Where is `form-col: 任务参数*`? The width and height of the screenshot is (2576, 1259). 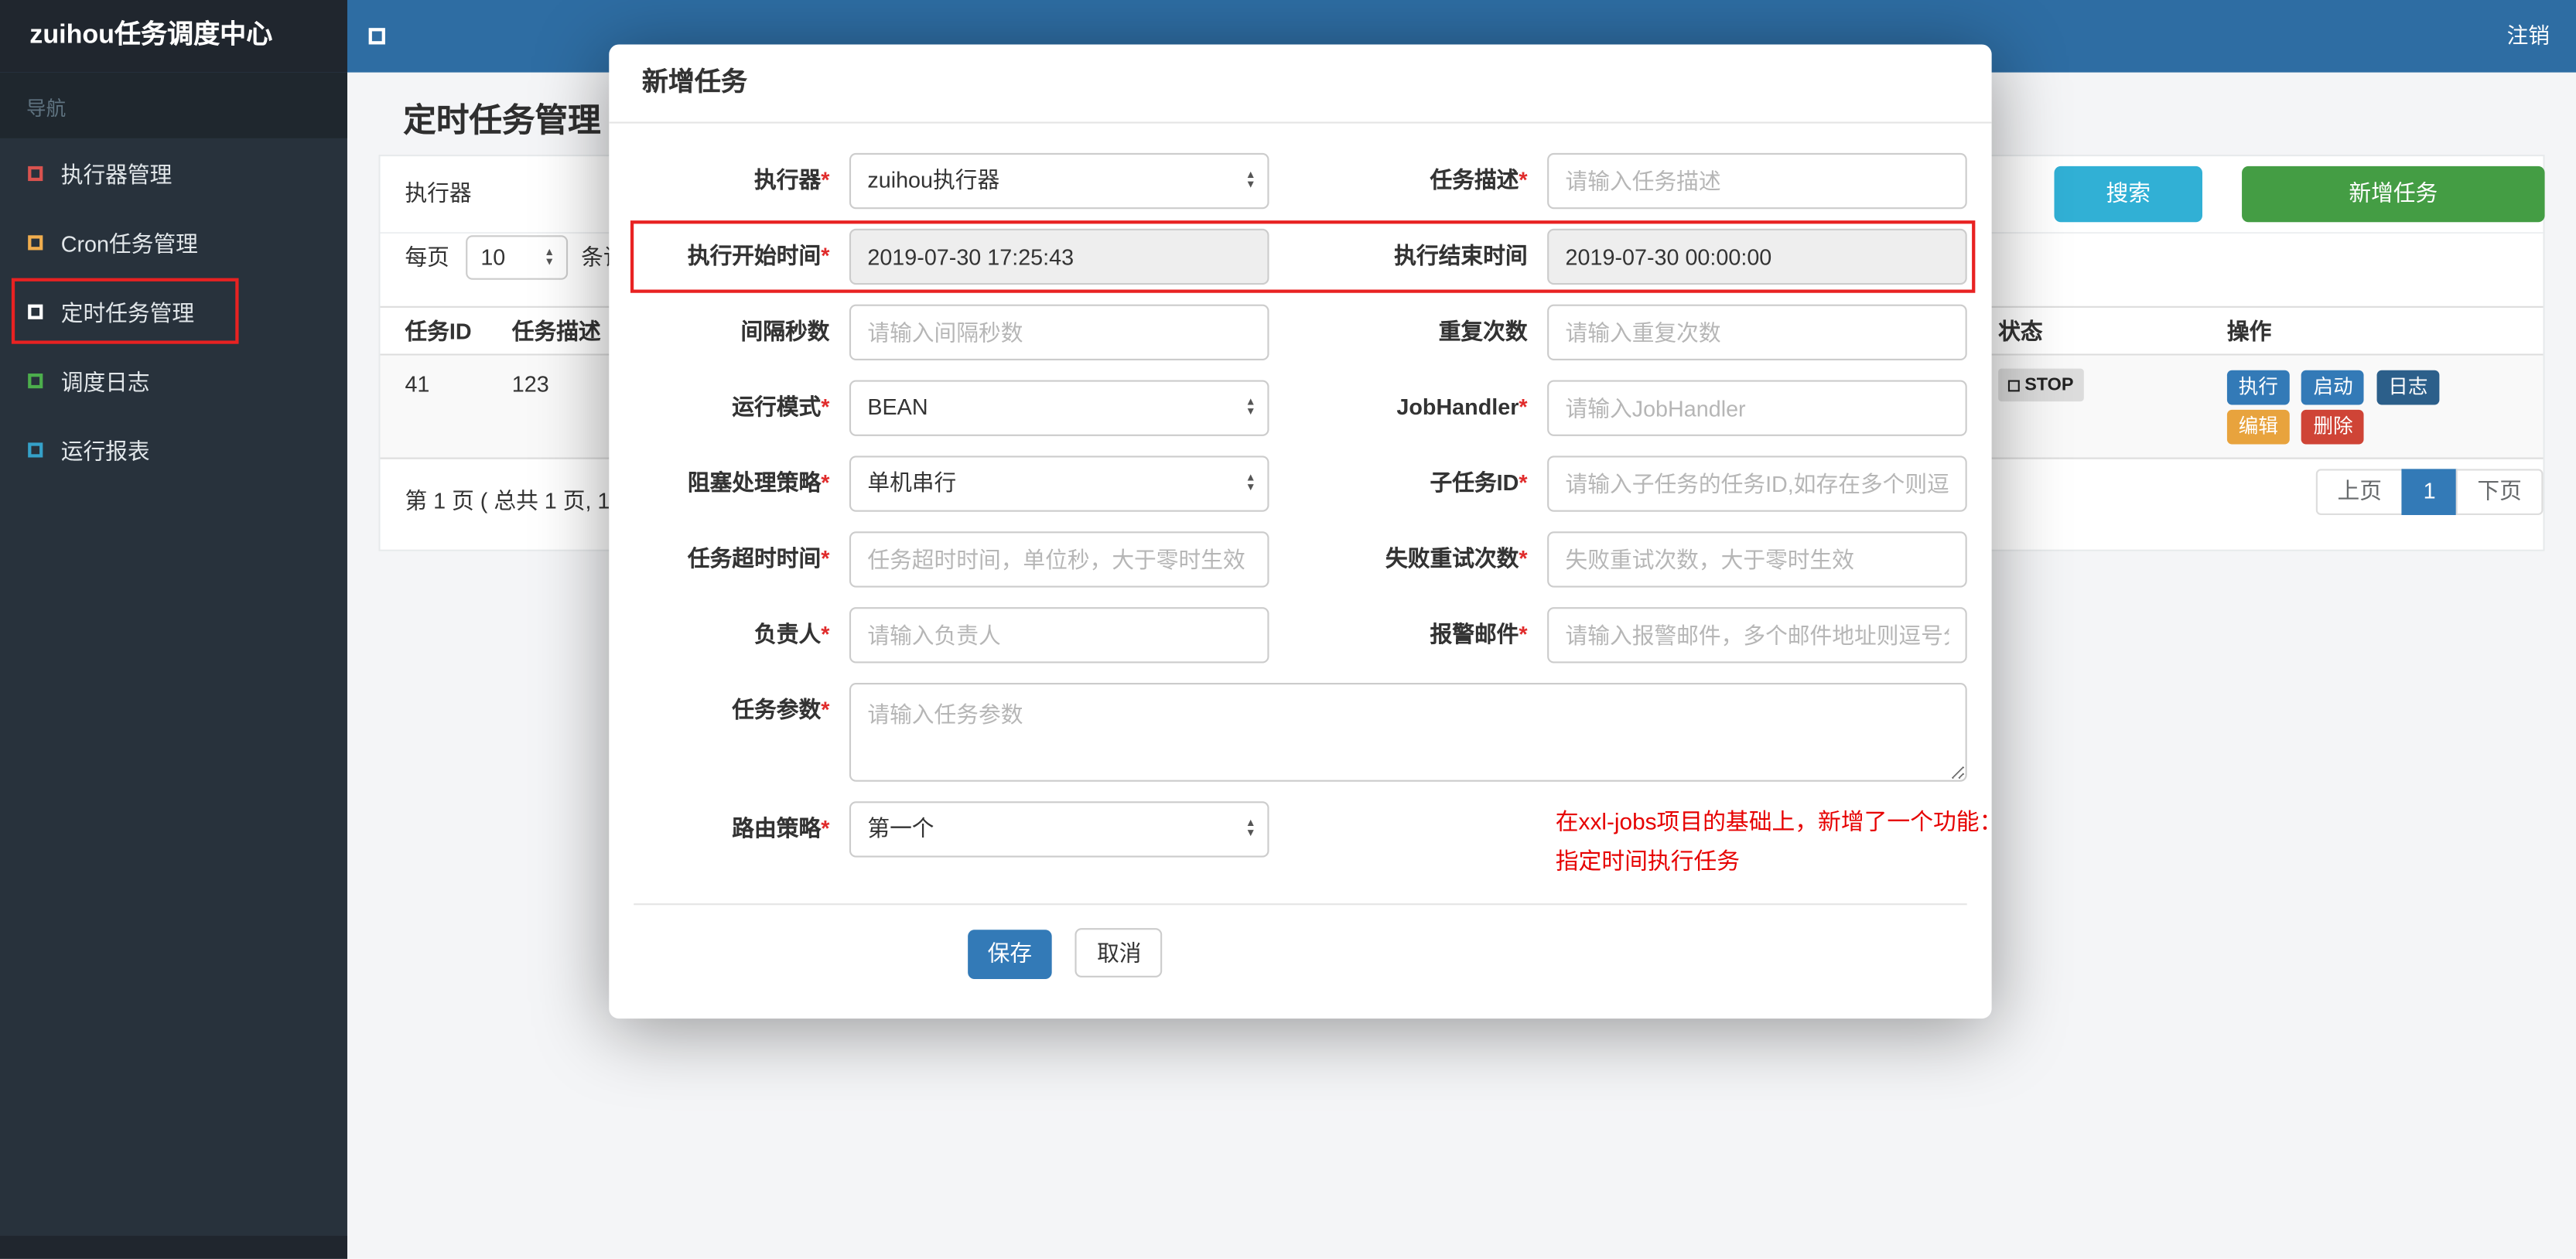 form-col: 任务参数* is located at coordinates (1300, 733).